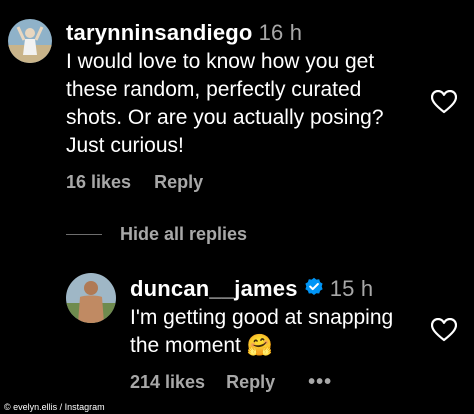  I want to click on replier-username: duncan__james, so click(214, 288).